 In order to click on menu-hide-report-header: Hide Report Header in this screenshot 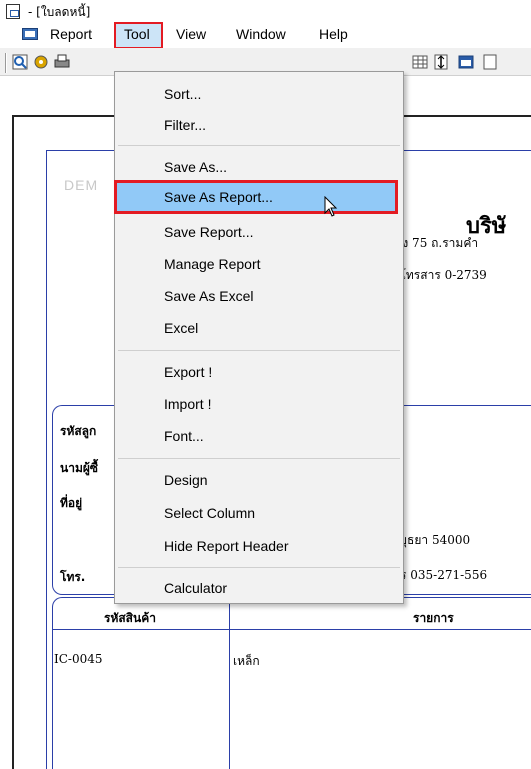, I will do `click(226, 546)`.